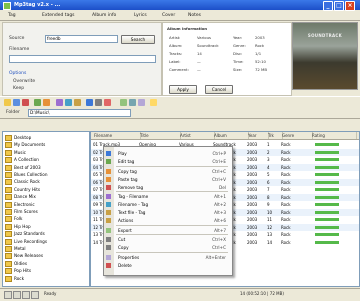 The image size is (360, 301). Describe the element at coordinates (219, 161) in the screenshot. I see `menu-item-shortcut: Ctrl+E` at that location.